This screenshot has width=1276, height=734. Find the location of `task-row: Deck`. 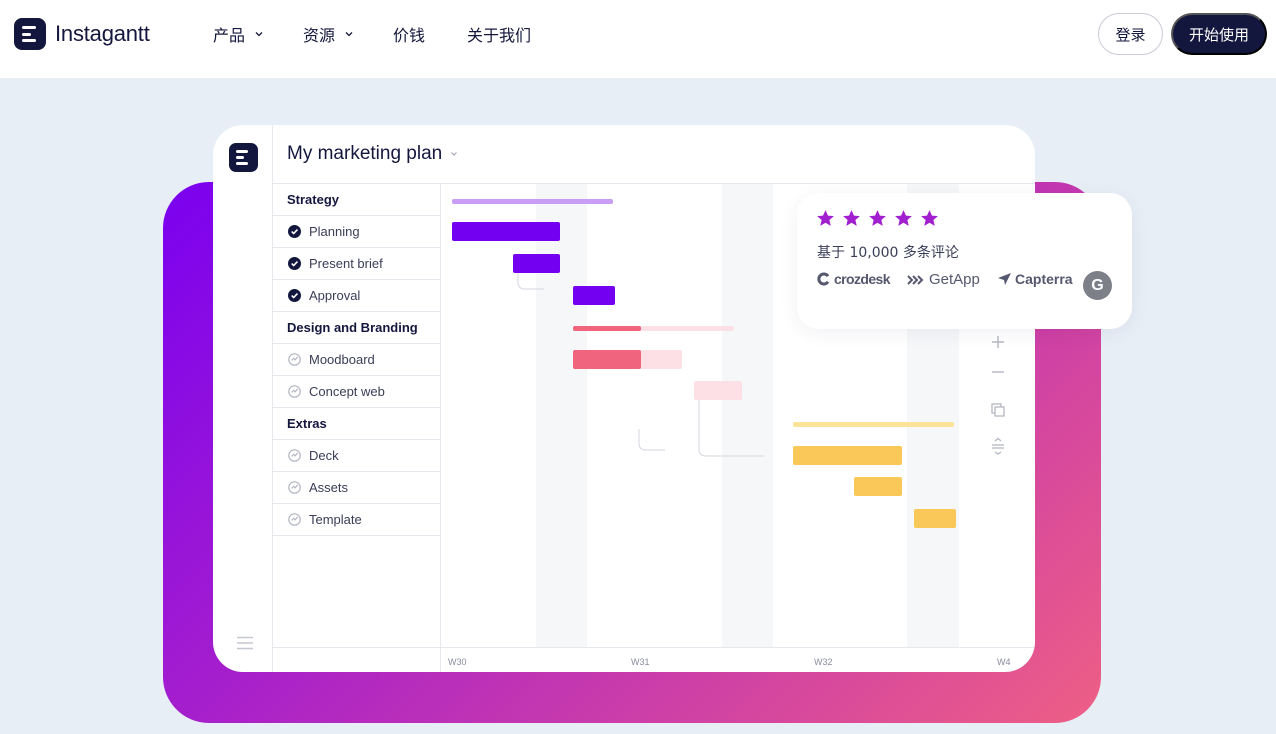

task-row: Deck is located at coordinates (357, 456).